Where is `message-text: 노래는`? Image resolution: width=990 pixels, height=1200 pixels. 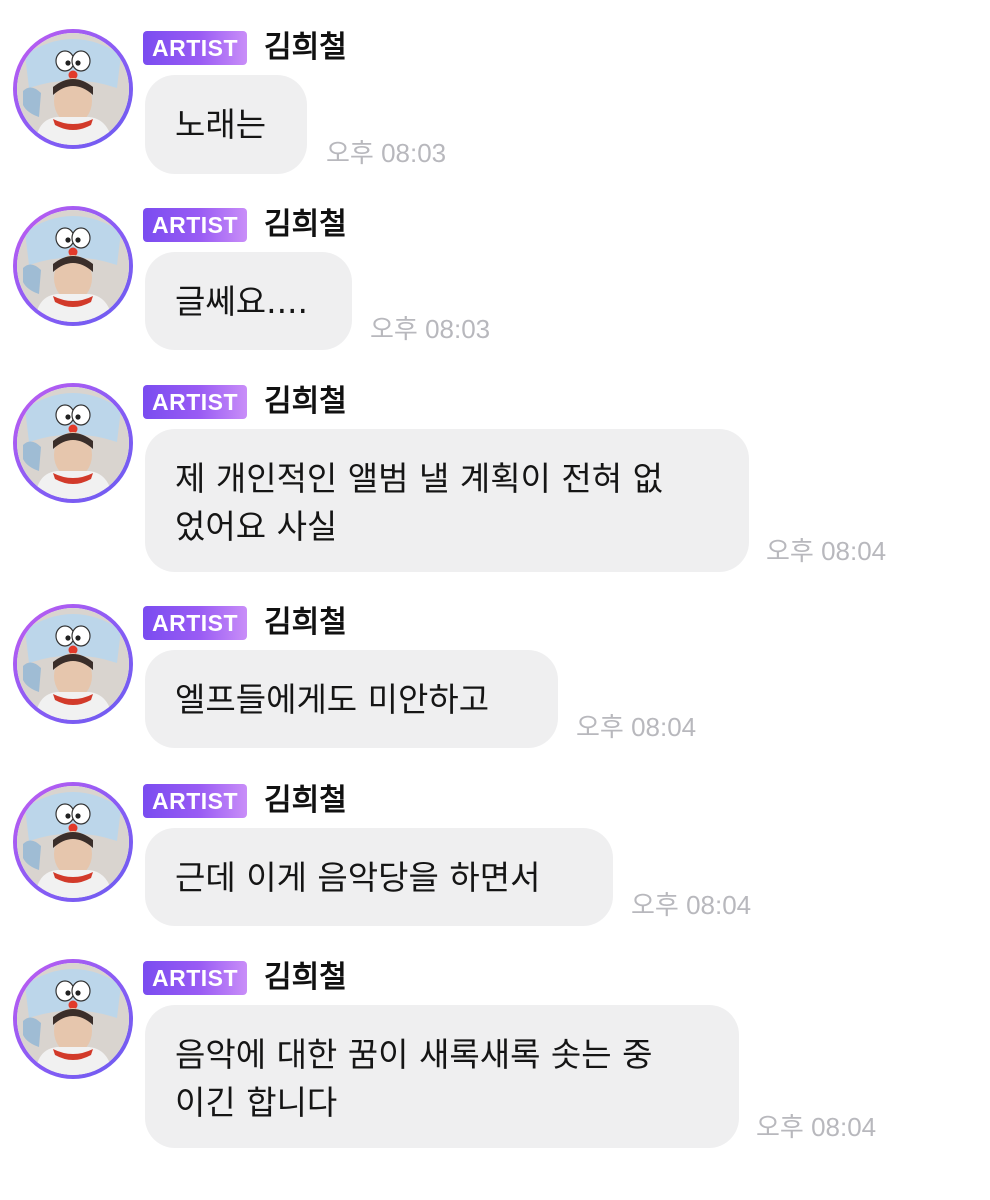 message-text: 노래는 is located at coordinates (221, 124).